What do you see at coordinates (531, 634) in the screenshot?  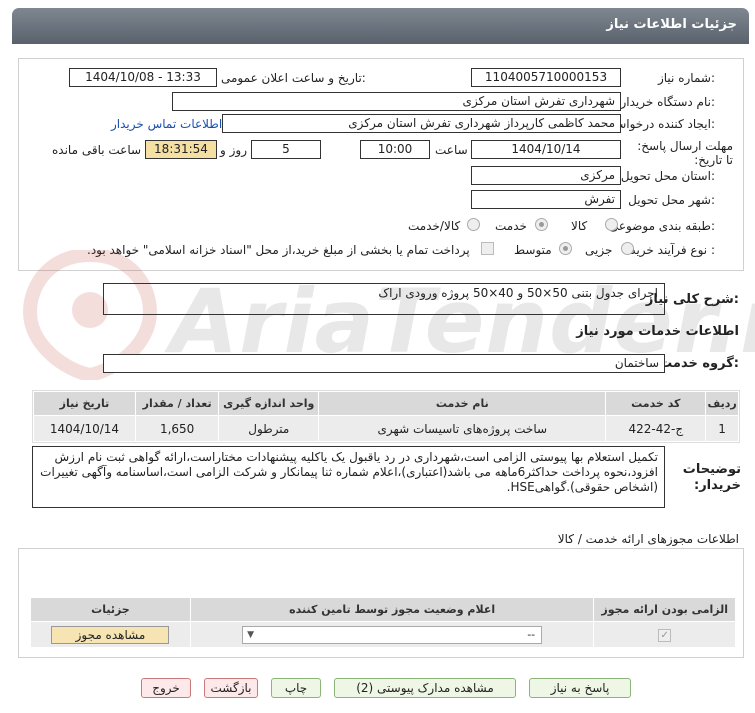 I see `permit-status-value: --` at bounding box center [531, 634].